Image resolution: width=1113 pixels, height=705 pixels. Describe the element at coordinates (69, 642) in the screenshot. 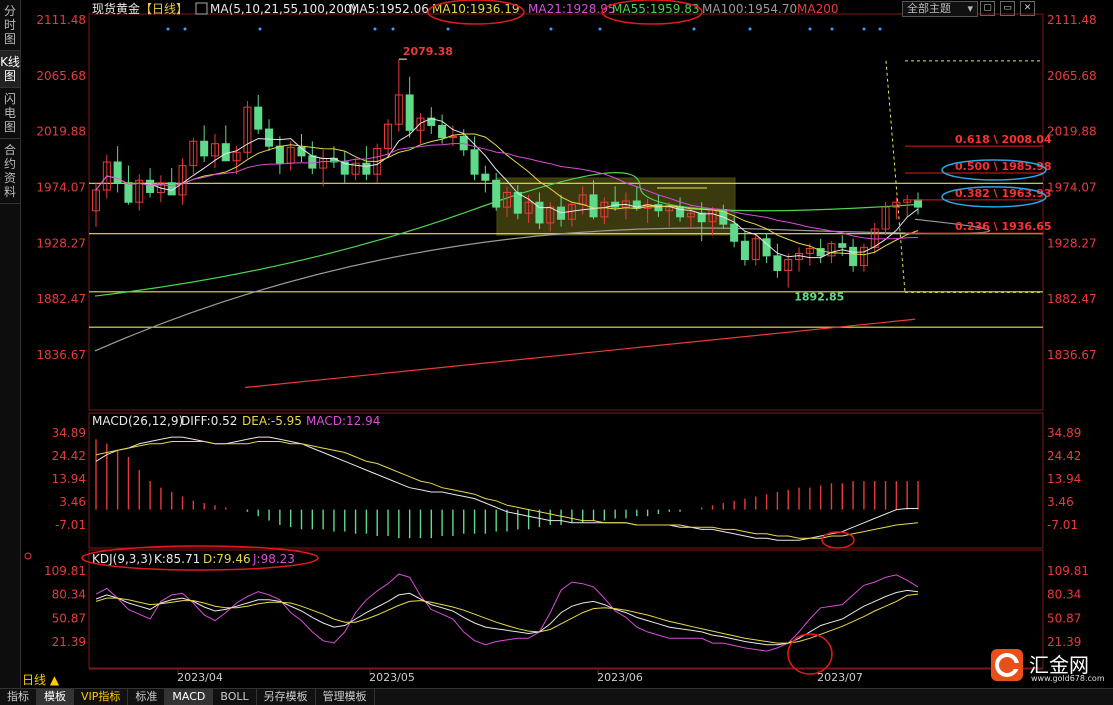

I see `kdj-y-tick-left: 21.39` at that location.